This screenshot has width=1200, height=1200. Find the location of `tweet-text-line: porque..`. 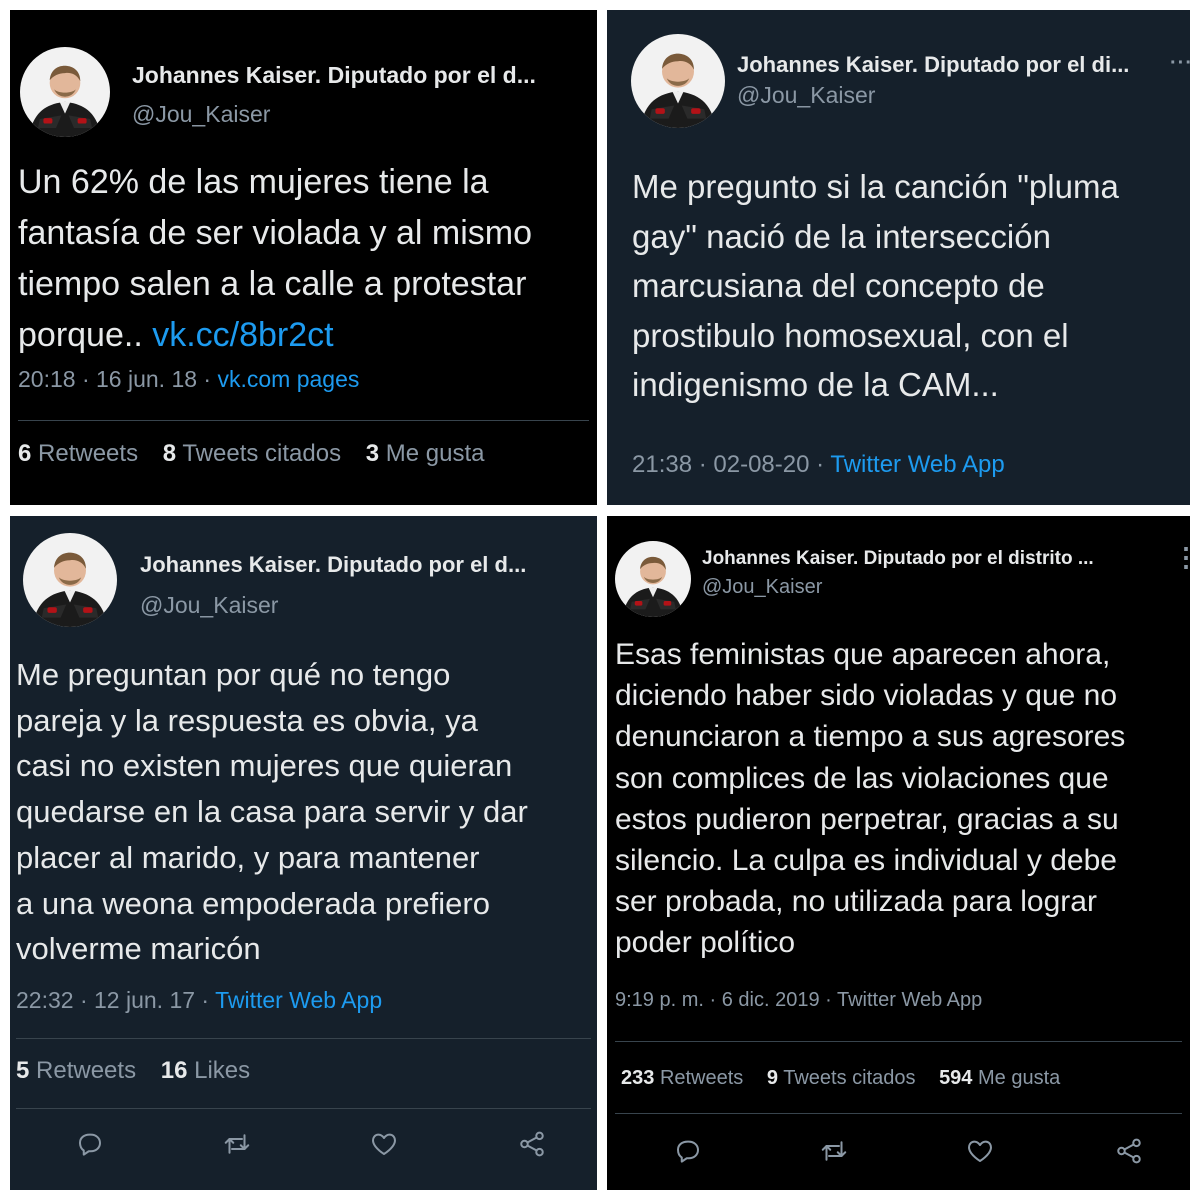

tweet-text-line: porque.. is located at coordinates (85, 335).